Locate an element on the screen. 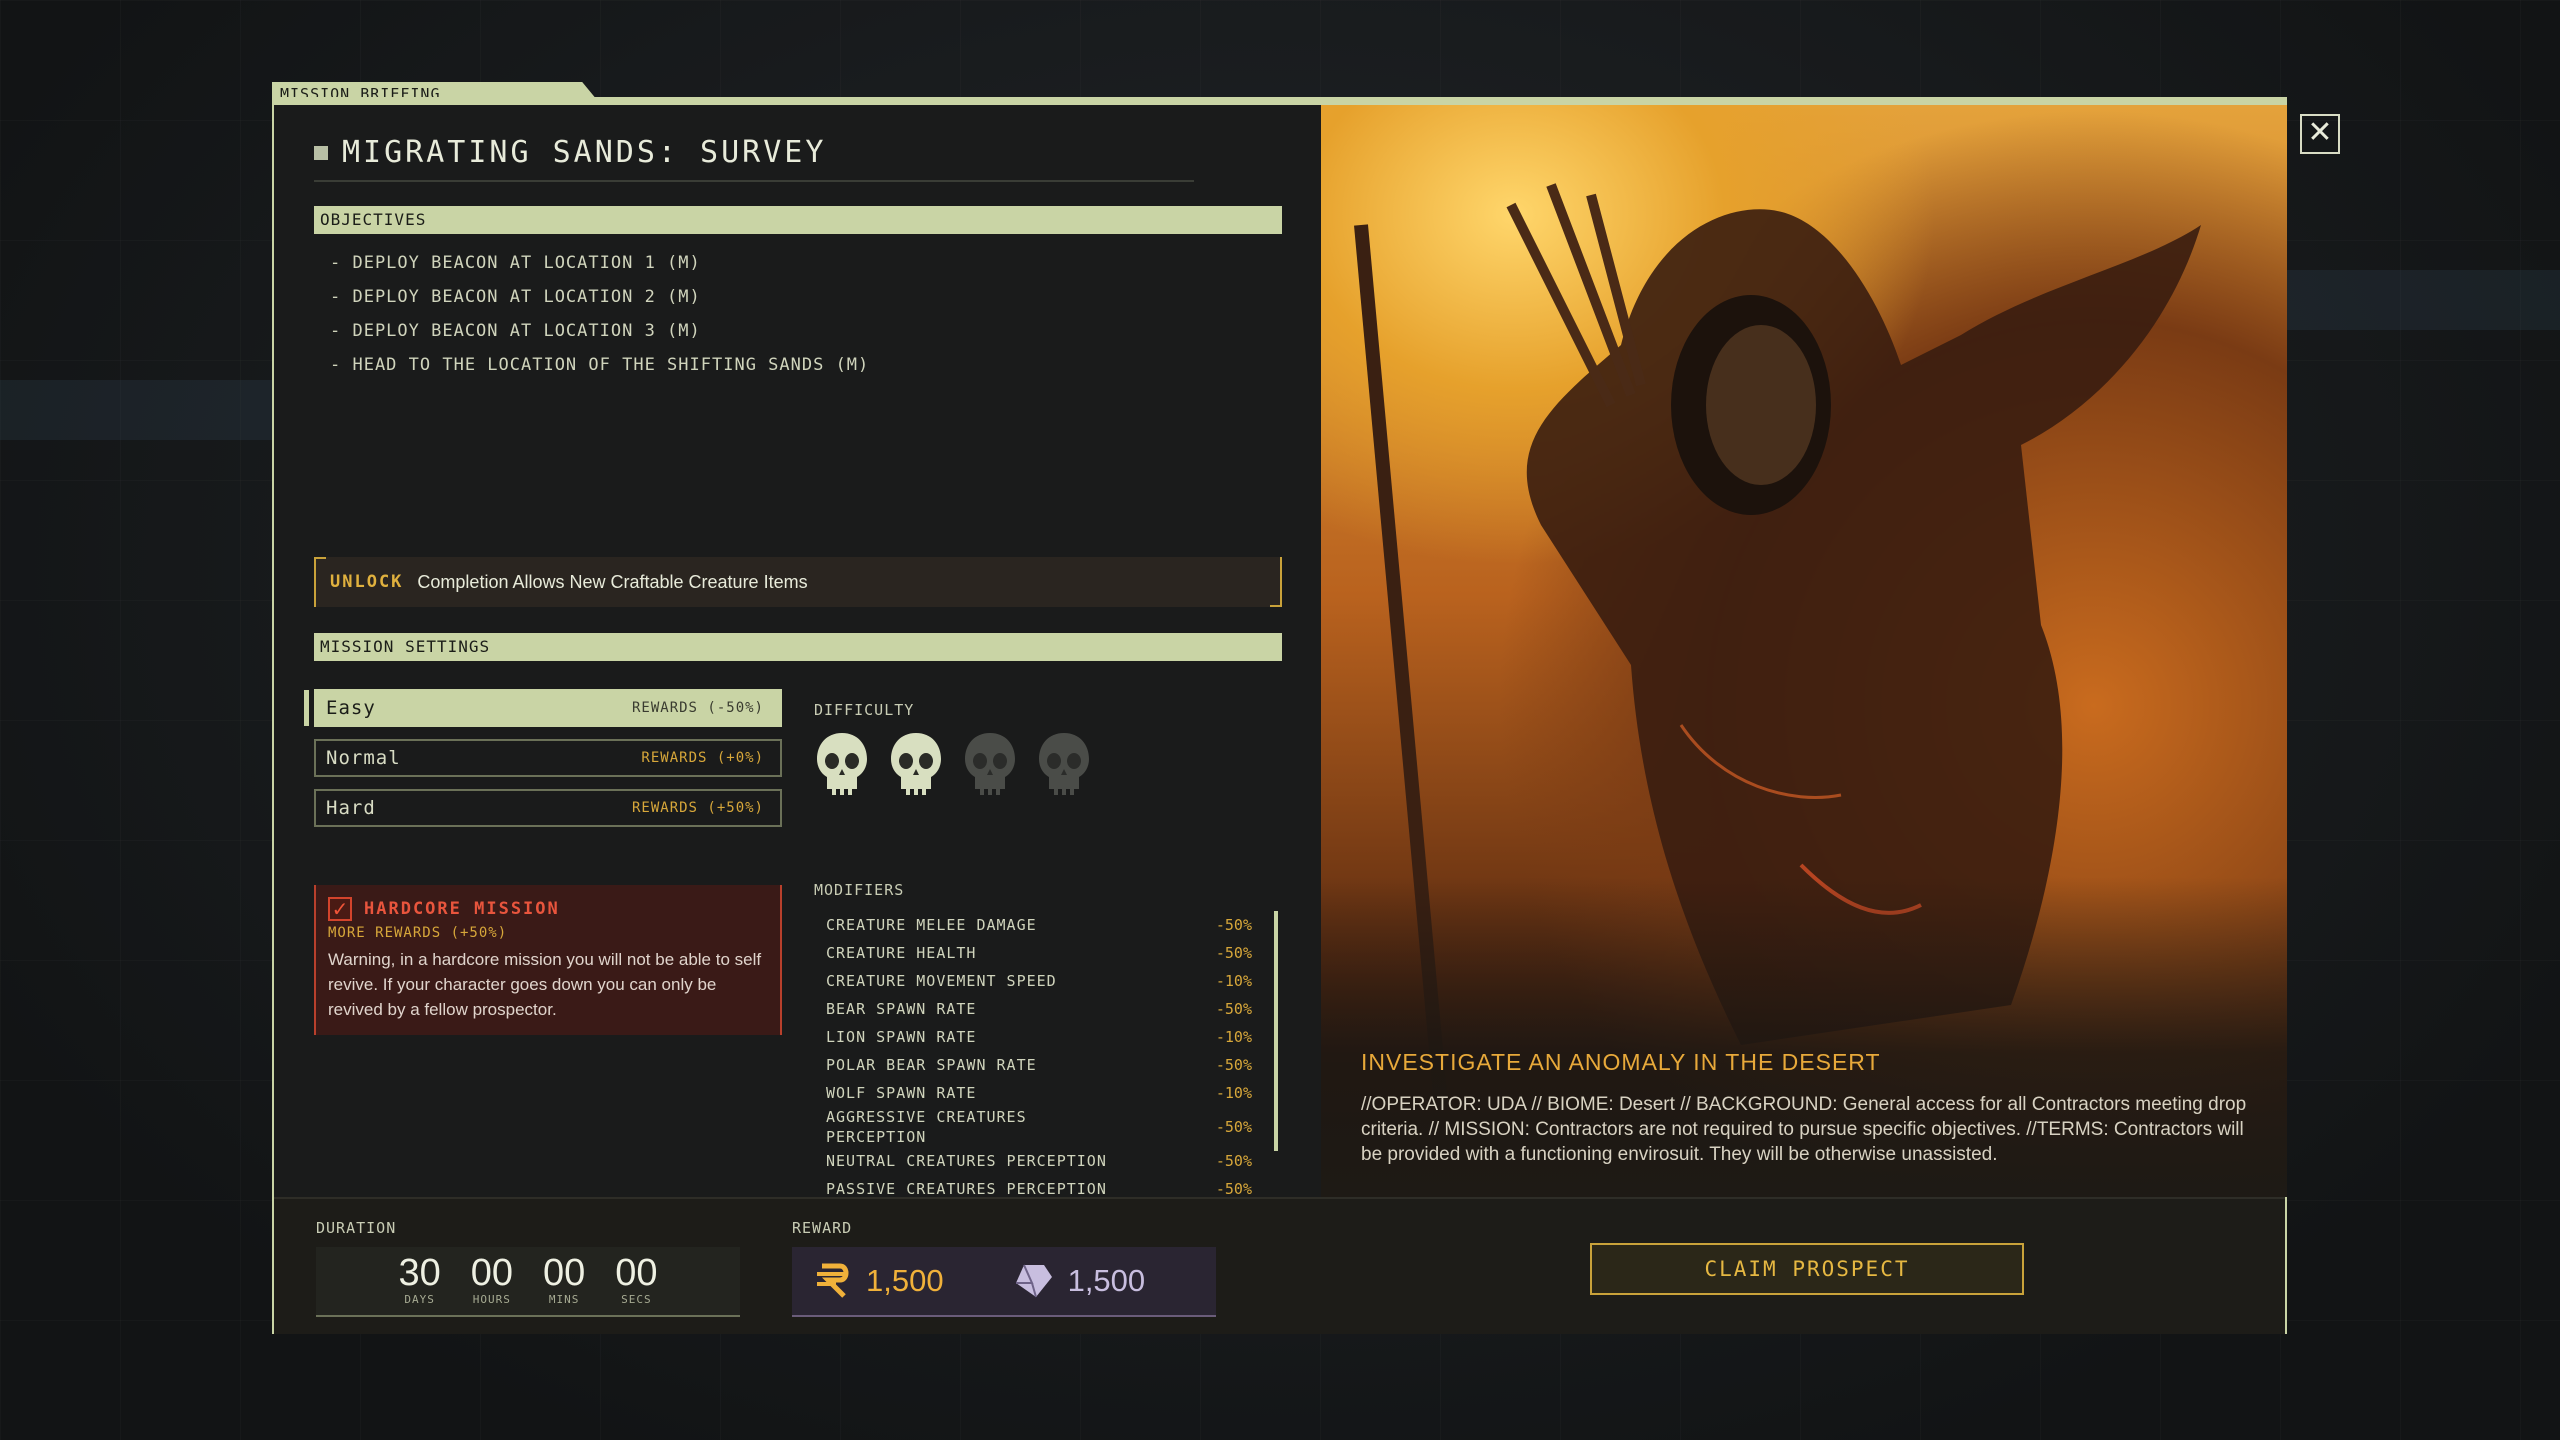 The image size is (2560, 1440). modifier-row: CREATURE MOVEMENT SPEED -10% is located at coordinates (1039, 981).